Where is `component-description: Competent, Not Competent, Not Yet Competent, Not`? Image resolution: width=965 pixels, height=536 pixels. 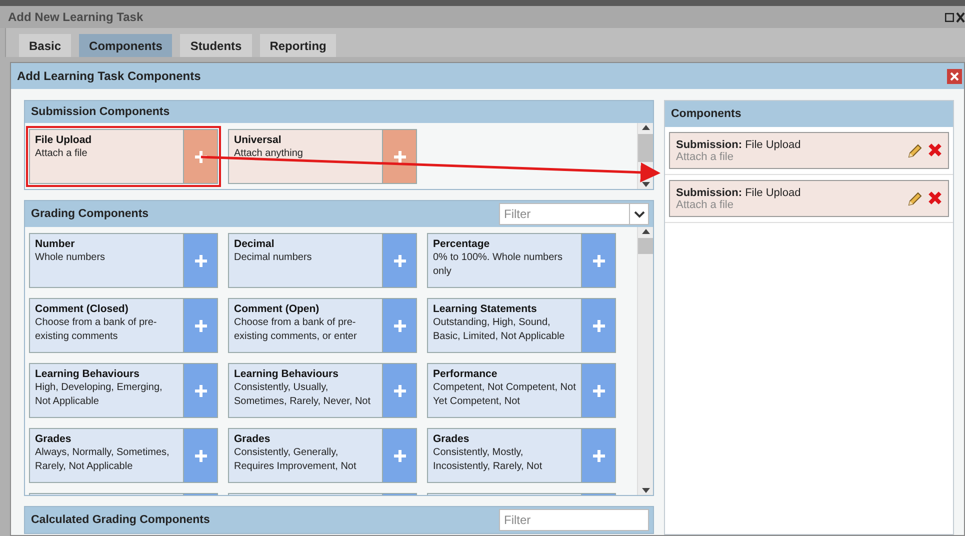 component-description: Competent, Not Competent, Not Yet Competent, Not is located at coordinates (505, 395).